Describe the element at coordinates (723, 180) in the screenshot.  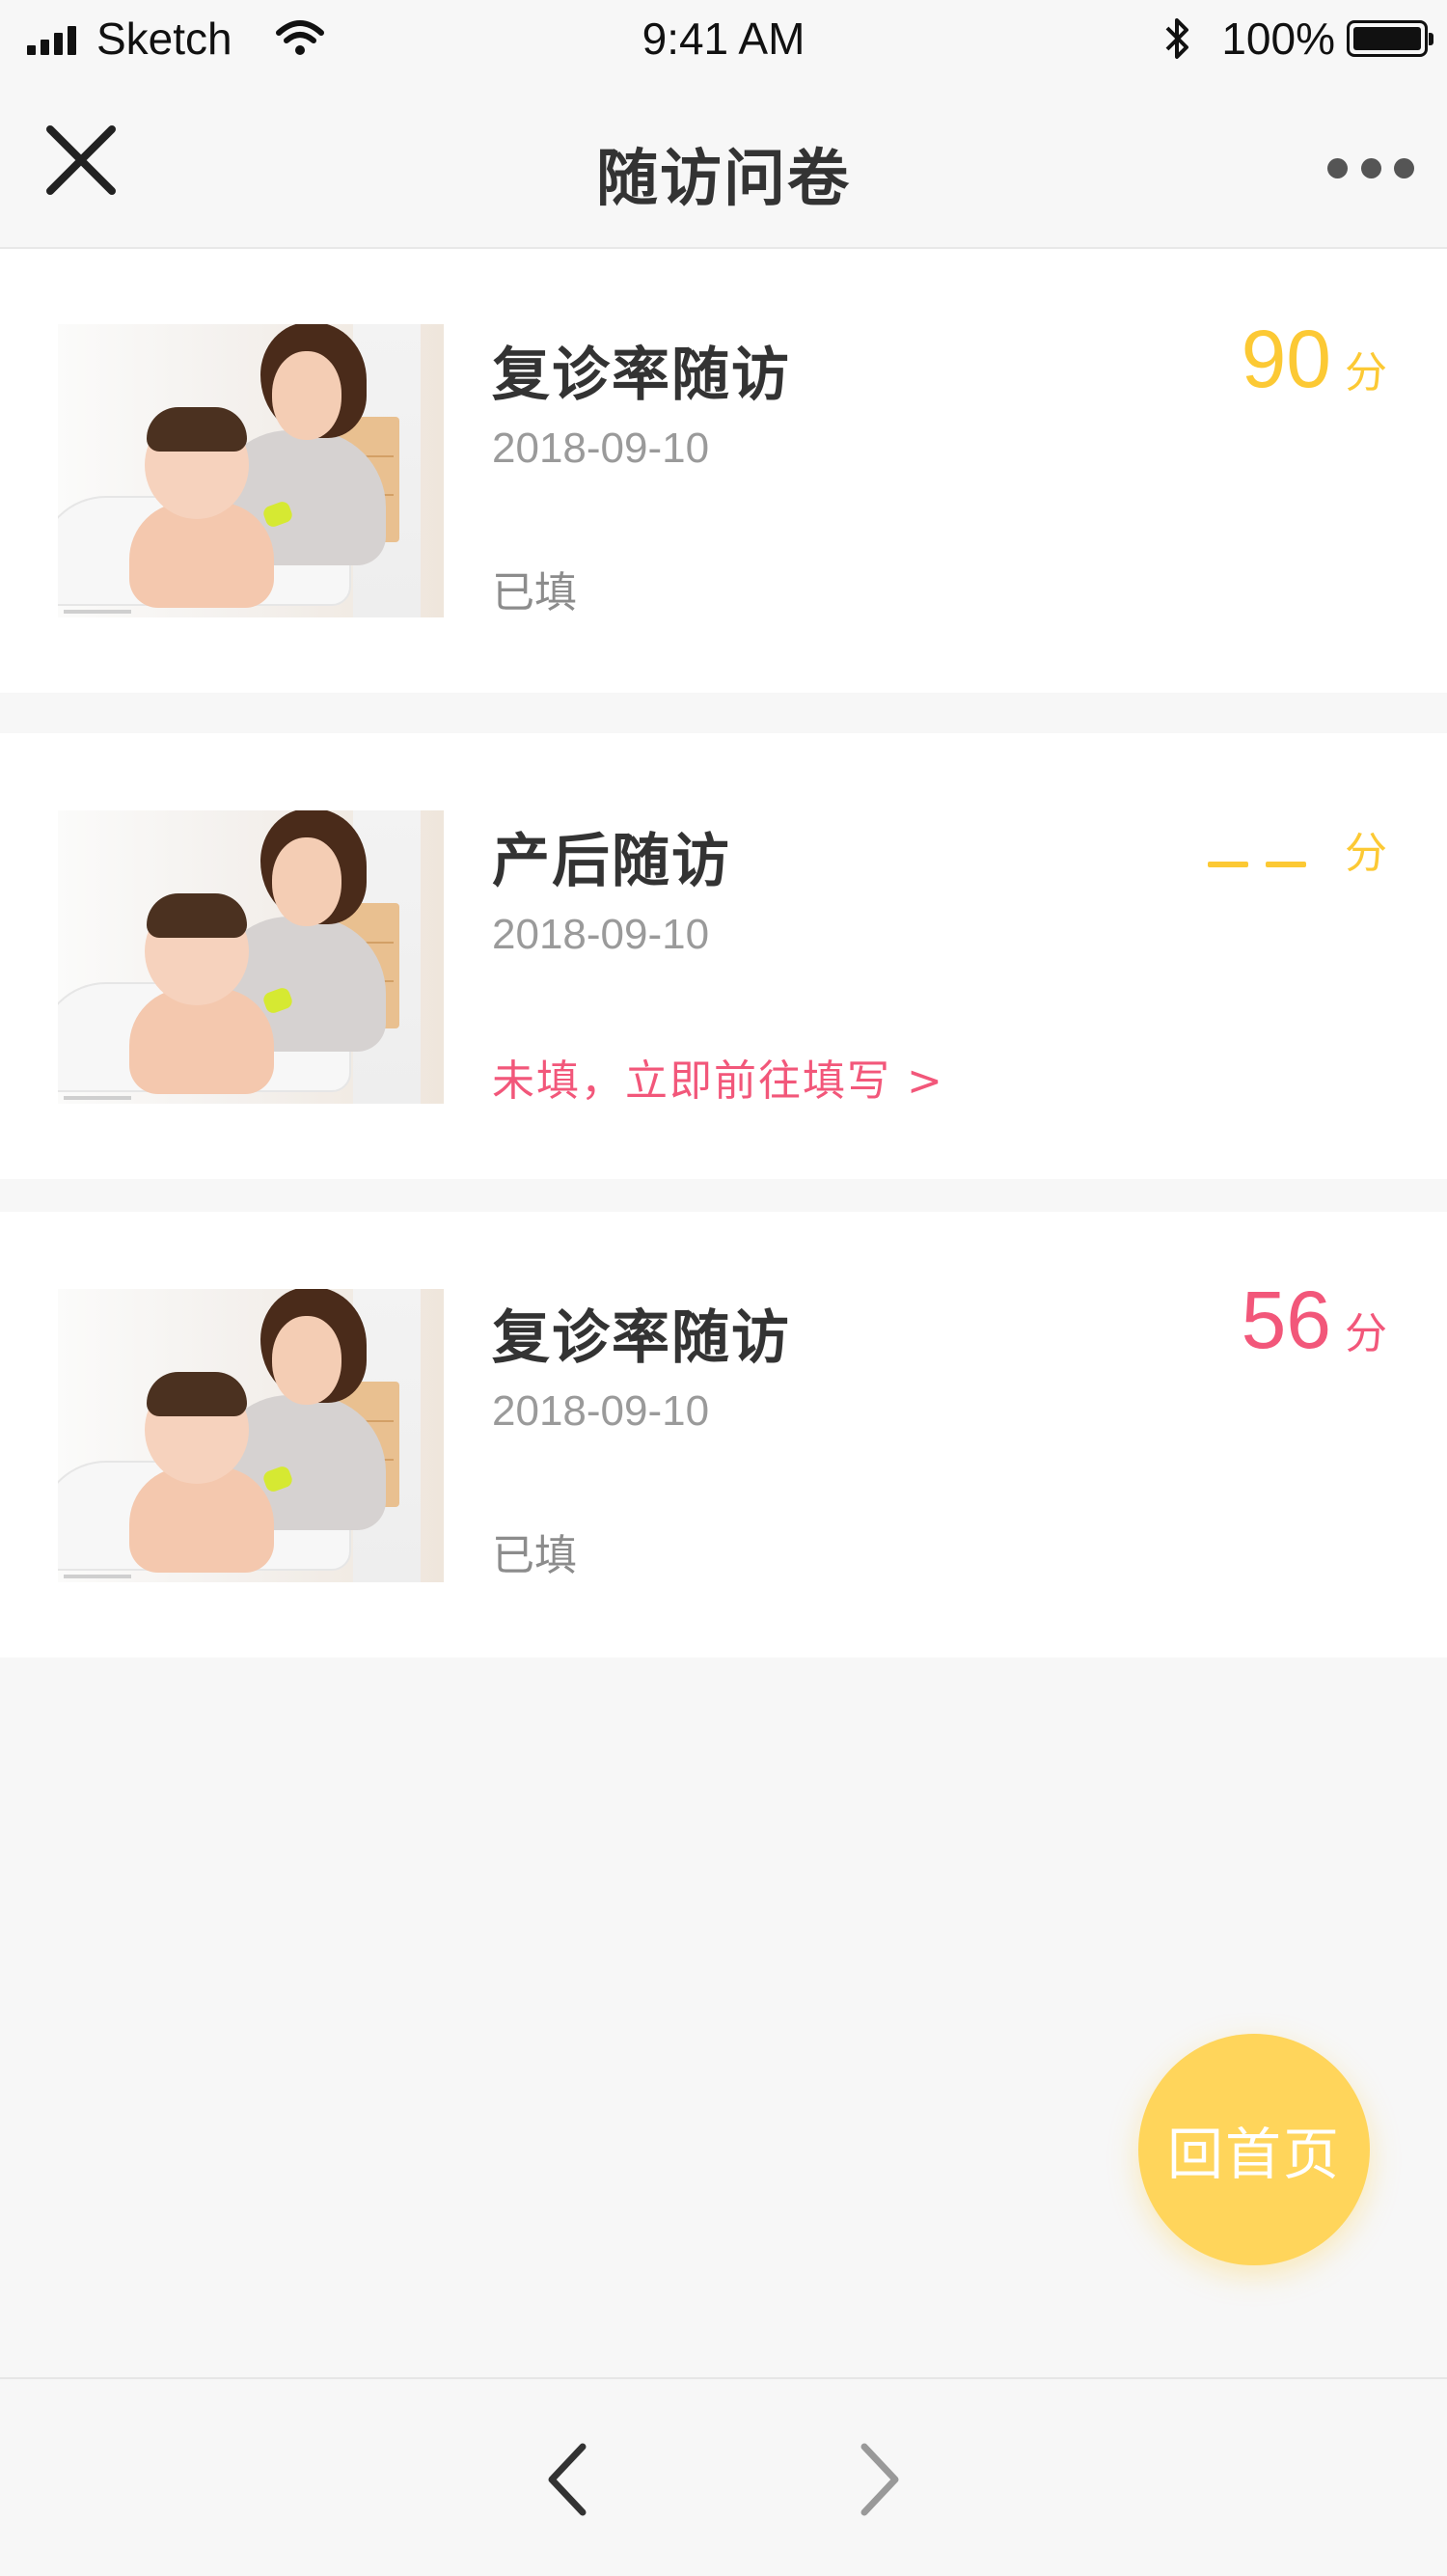
I see `page-title: 随访问卷` at that location.